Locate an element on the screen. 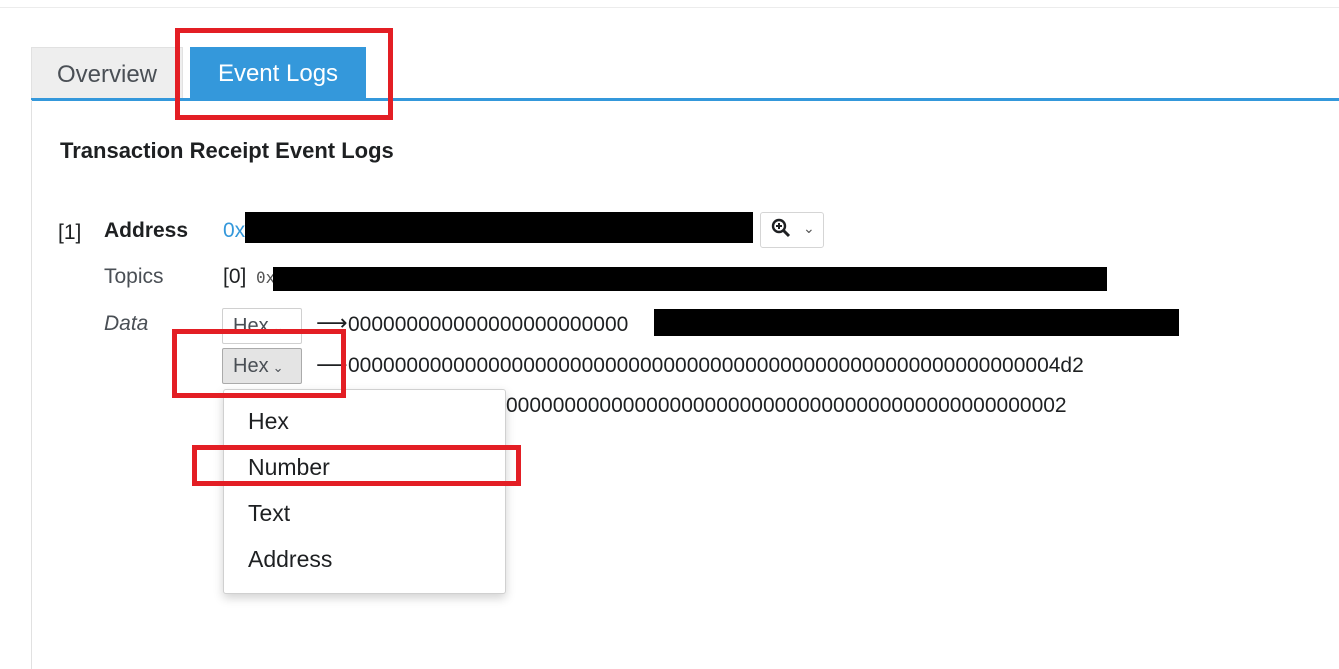 This screenshot has width=1339, height=669. data-label: Data is located at coordinates (126, 323).